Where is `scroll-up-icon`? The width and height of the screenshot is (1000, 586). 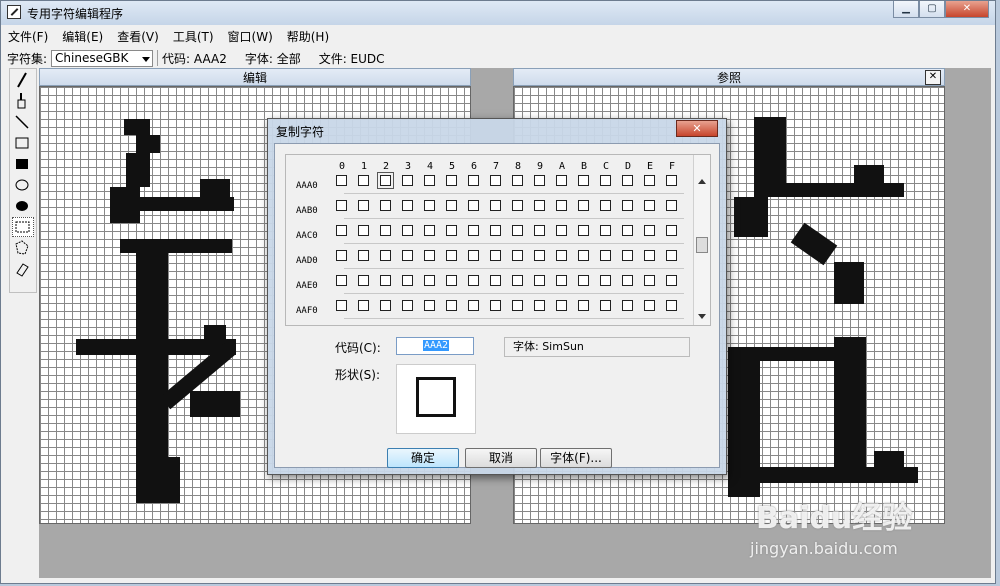
scroll-up-icon is located at coordinates (702, 181).